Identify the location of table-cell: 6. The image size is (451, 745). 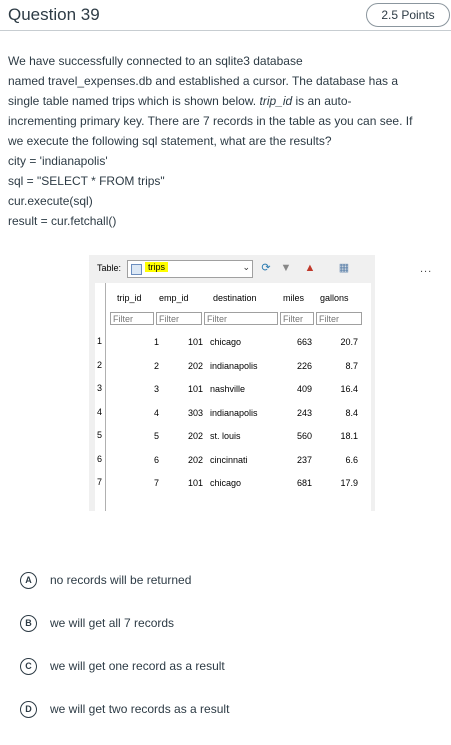
(144, 460).